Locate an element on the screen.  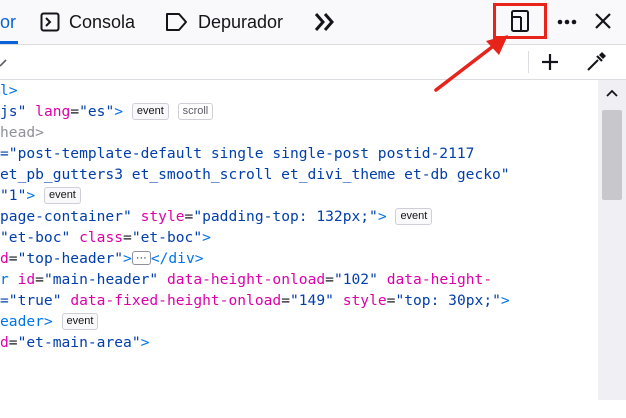
tab-debugger: Depurador is located at coordinates (224, 22).